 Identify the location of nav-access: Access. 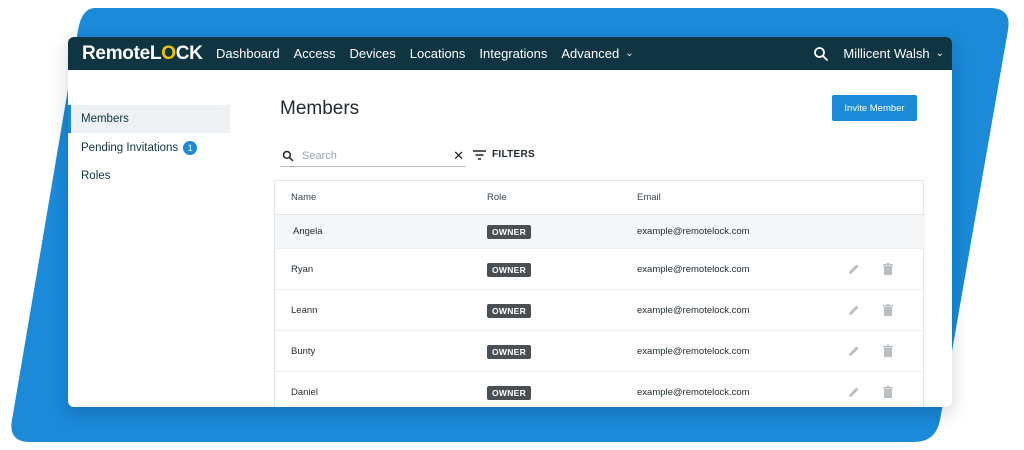
(315, 53).